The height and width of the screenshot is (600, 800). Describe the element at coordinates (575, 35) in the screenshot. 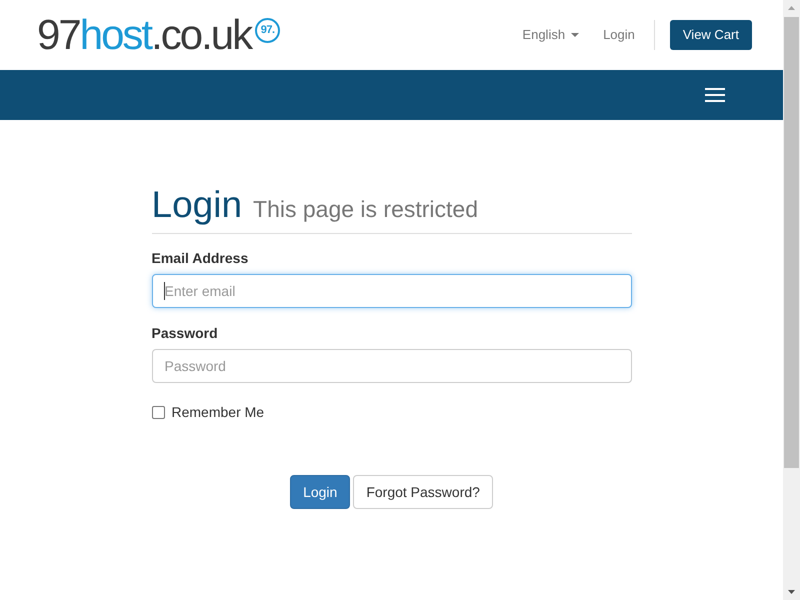

I see `caret-icon` at that location.